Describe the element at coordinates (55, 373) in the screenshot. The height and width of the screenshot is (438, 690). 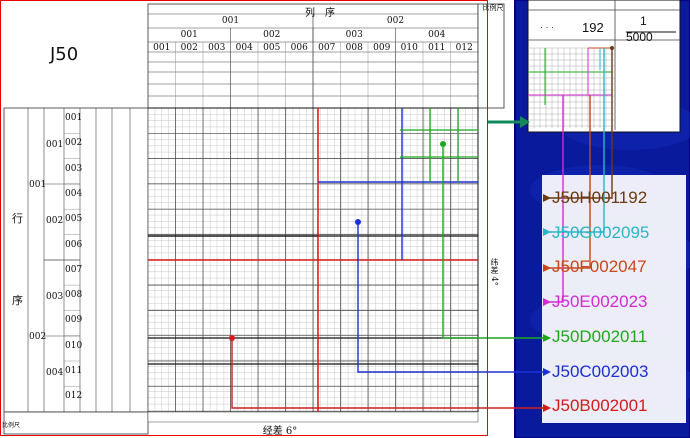
I see `row-level2-label-4: 004` at that location.